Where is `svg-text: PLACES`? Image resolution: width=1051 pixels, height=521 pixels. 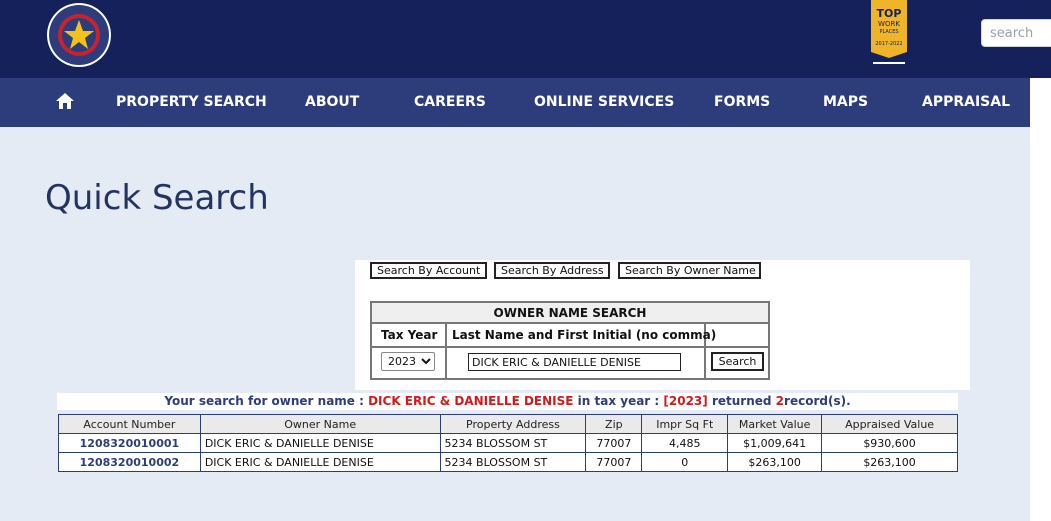
svg-text: PLACES is located at coordinates (888, 32).